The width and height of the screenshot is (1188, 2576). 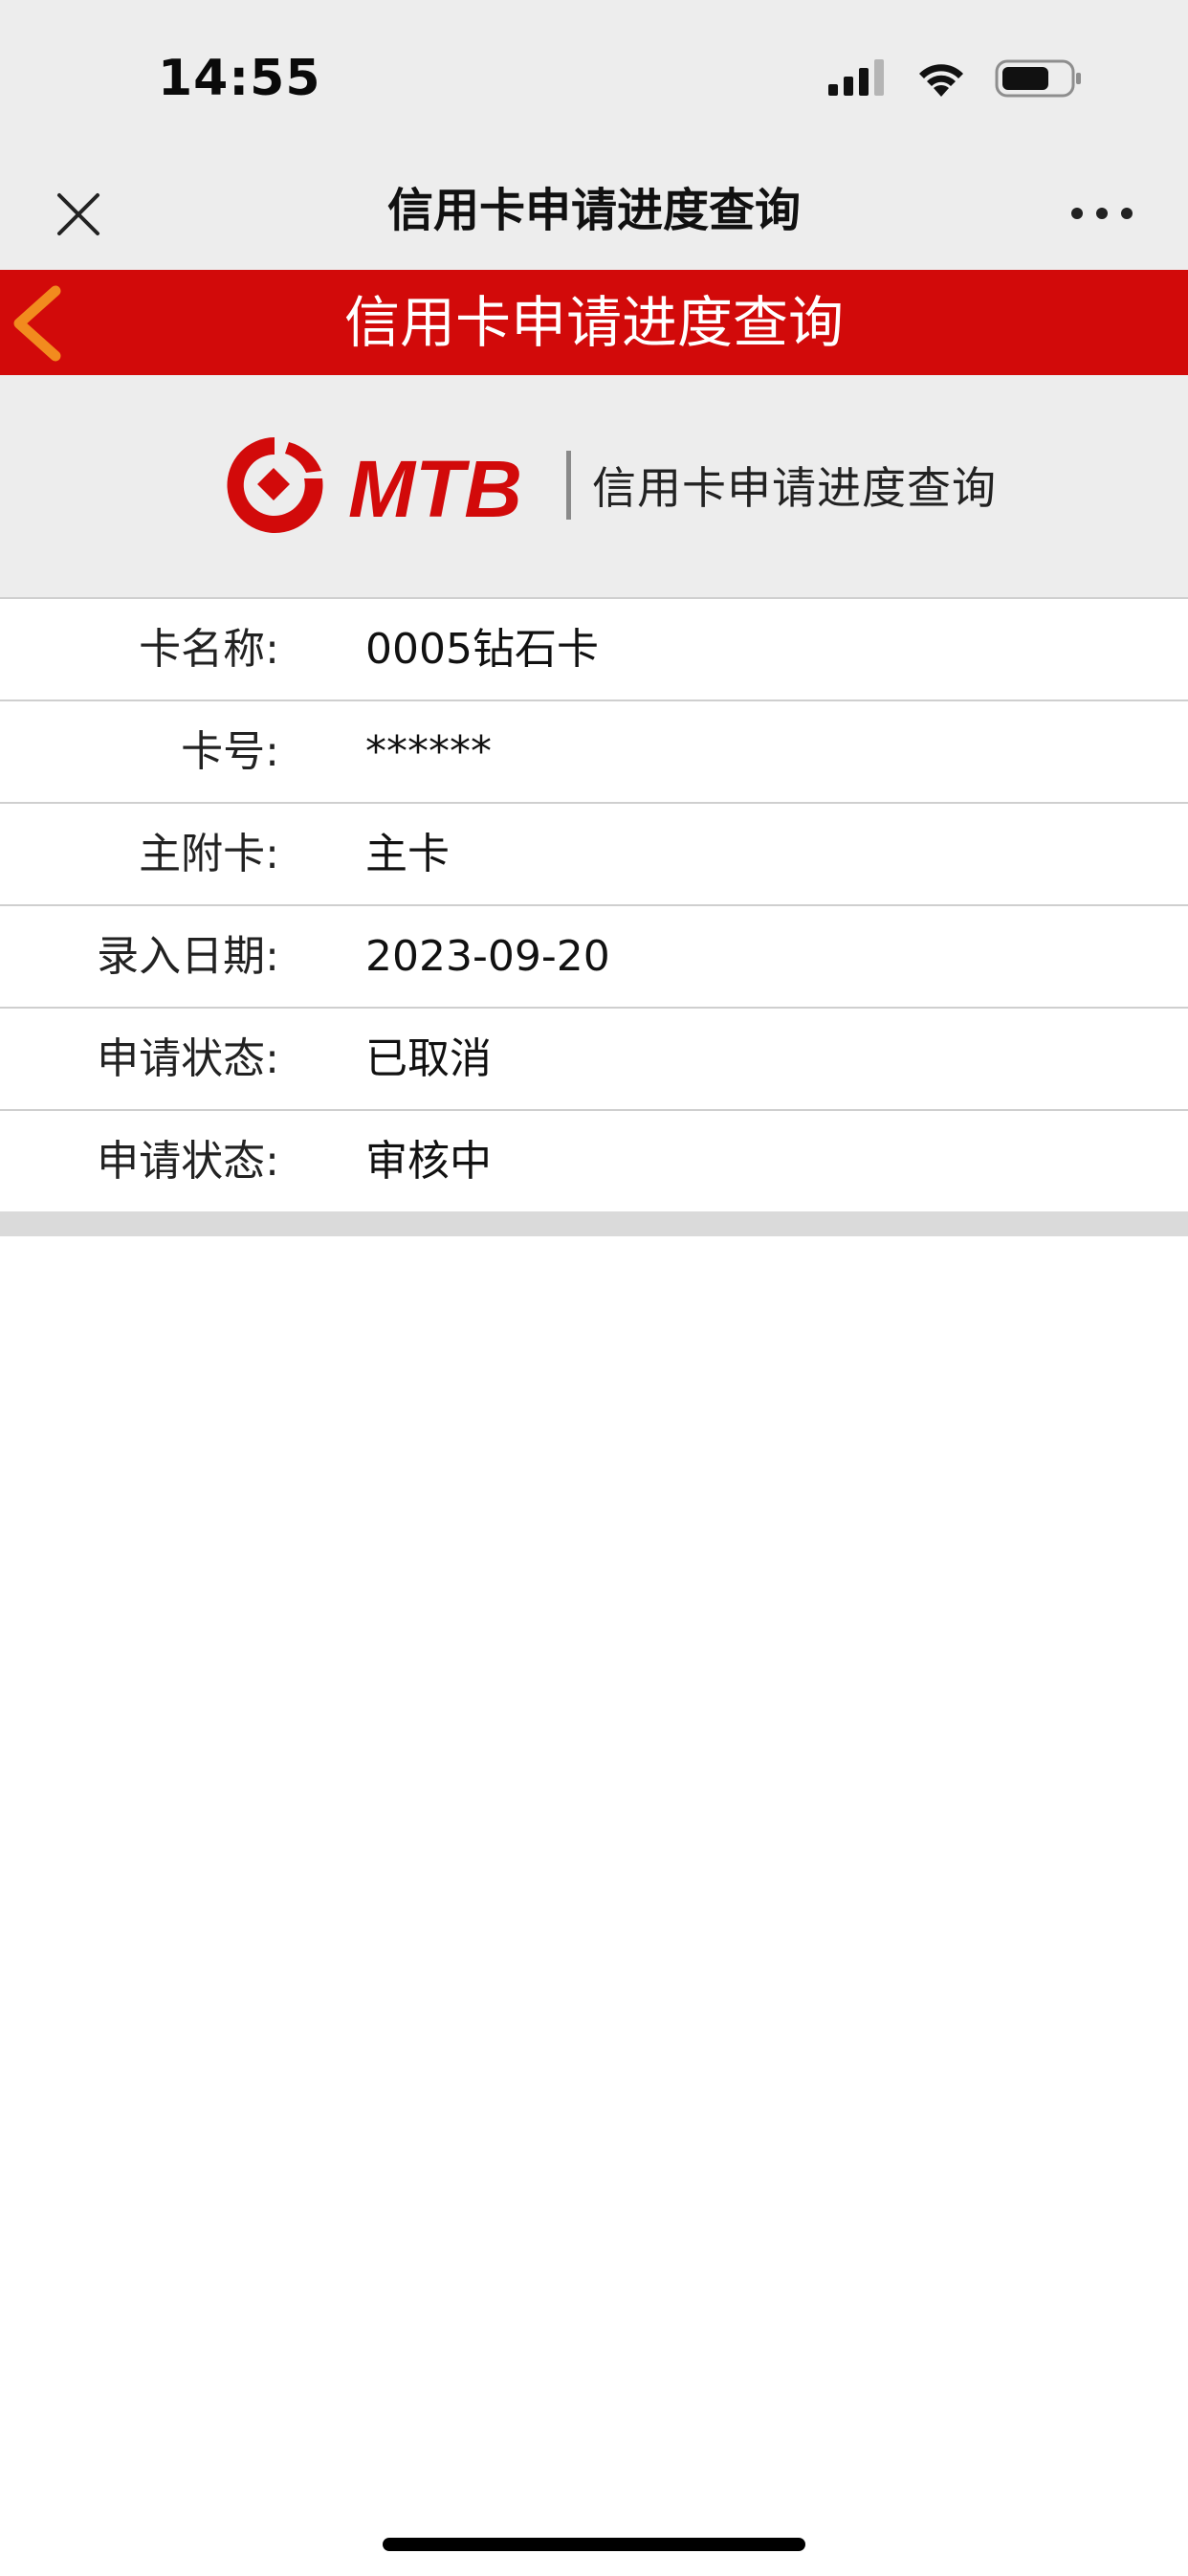 I want to click on card-type-value: 主卡, so click(x=407, y=854).